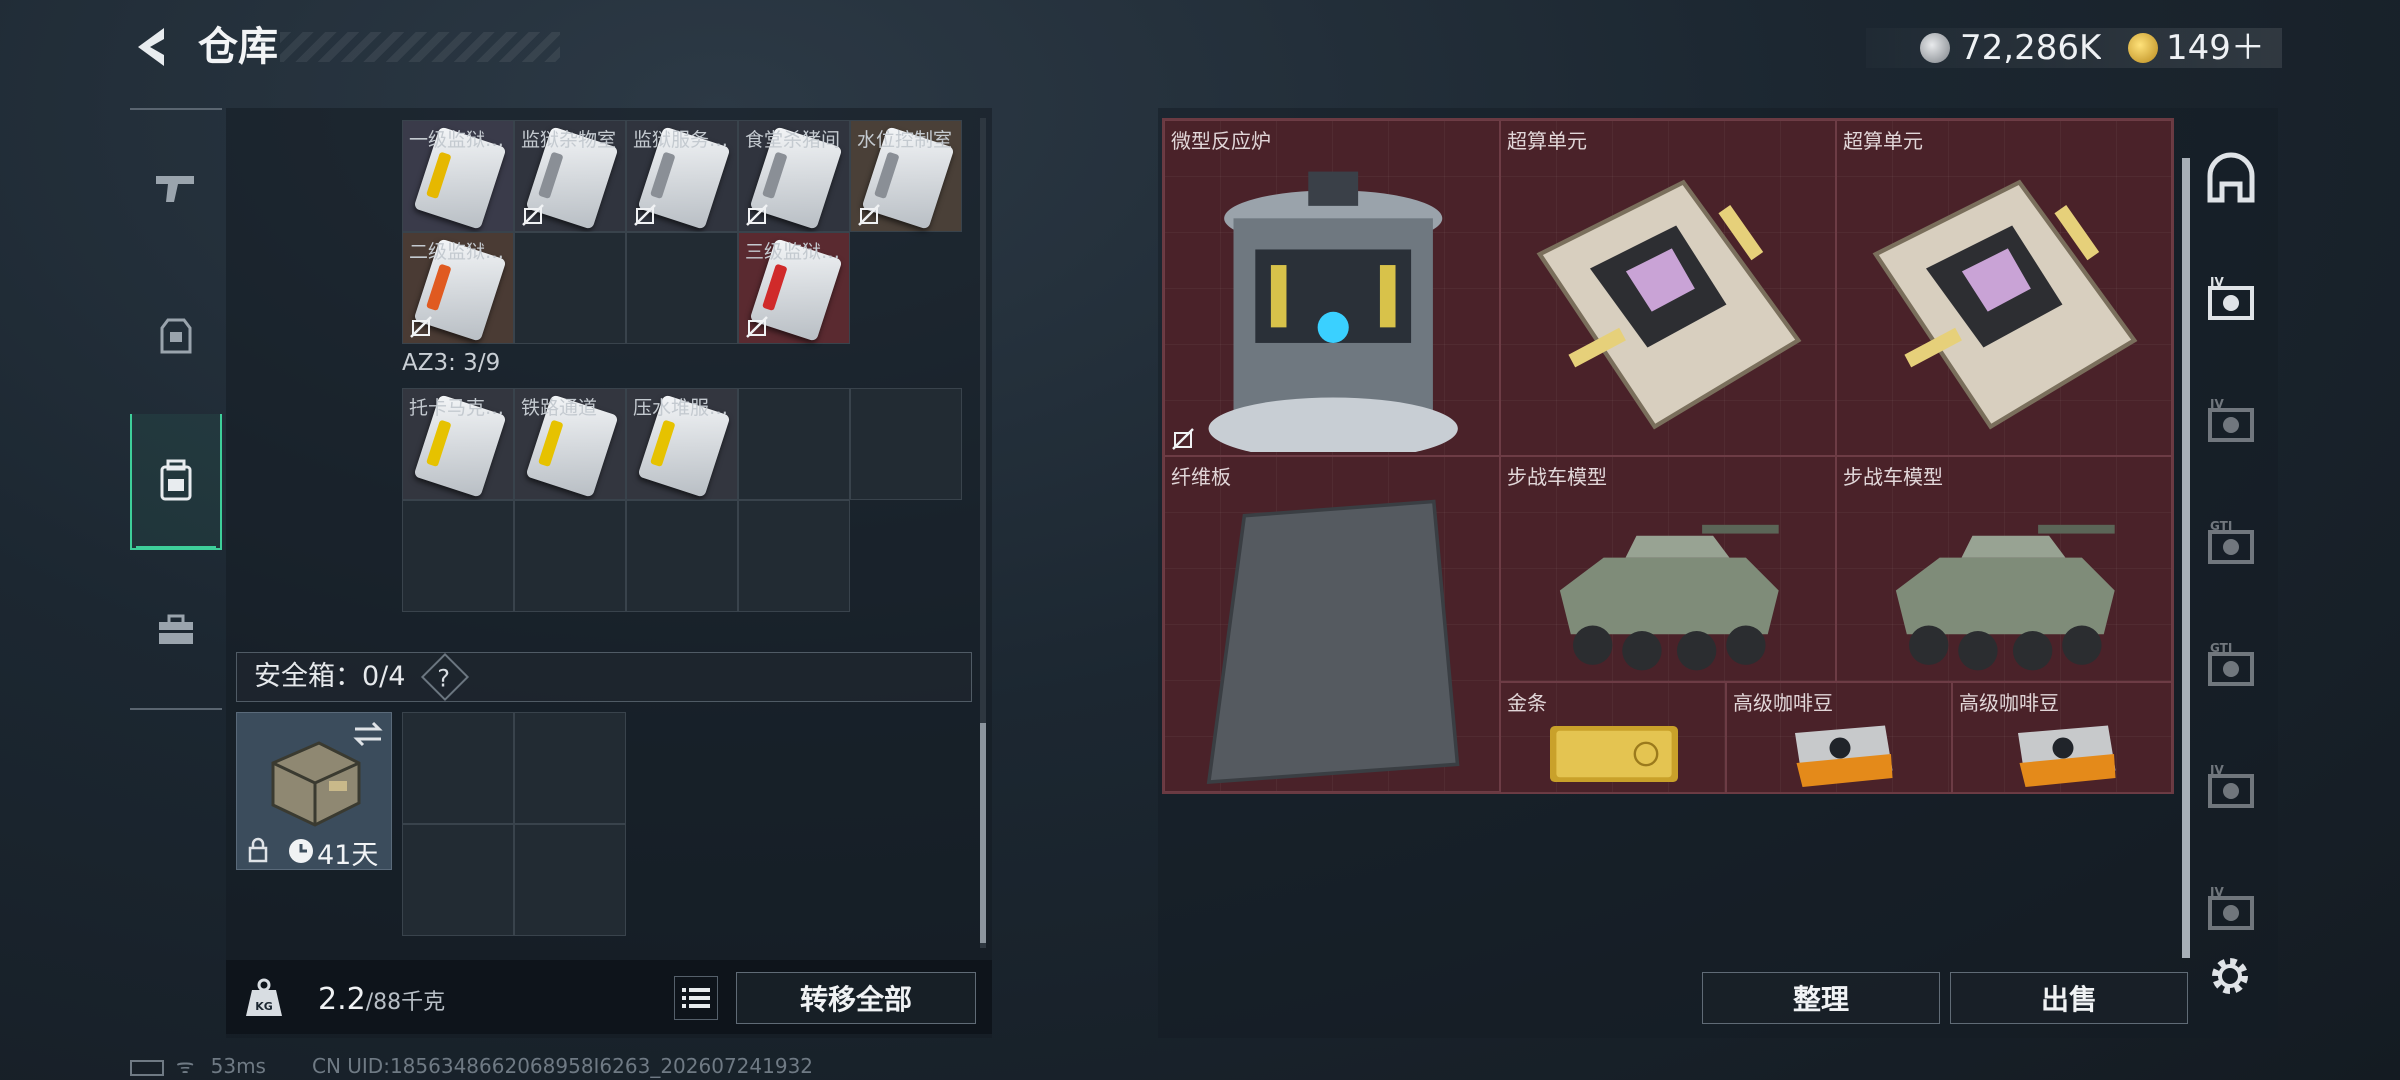 Image resolution: width=2400 pixels, height=1080 pixels. I want to click on weight-button: KG, so click(264, 998).